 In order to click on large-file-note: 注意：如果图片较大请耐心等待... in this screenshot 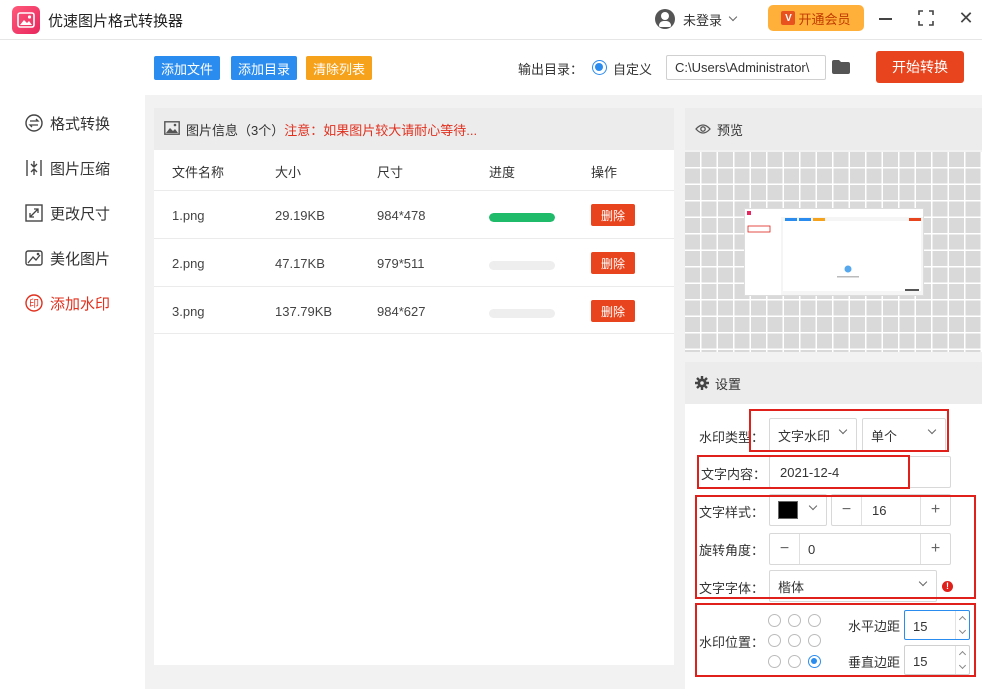, I will do `click(381, 130)`.